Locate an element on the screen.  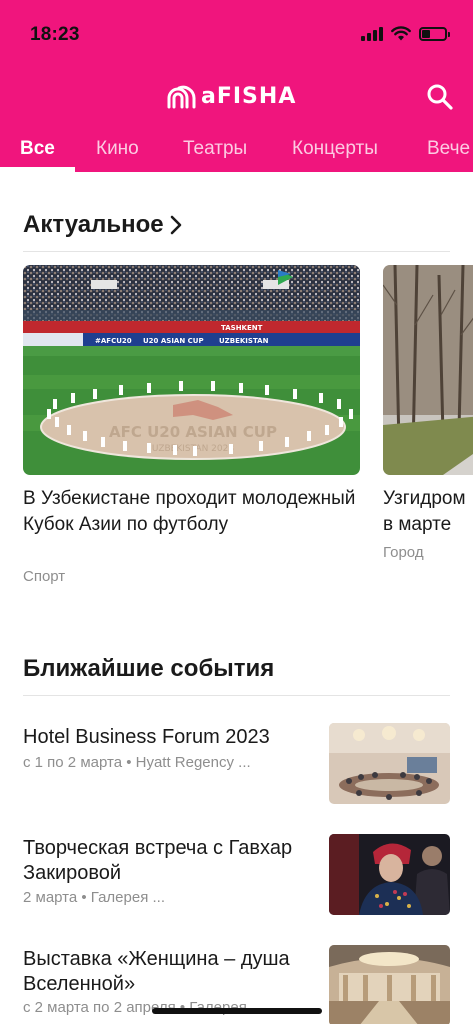
tab-theatres: Театры is located at coordinates (215, 149).